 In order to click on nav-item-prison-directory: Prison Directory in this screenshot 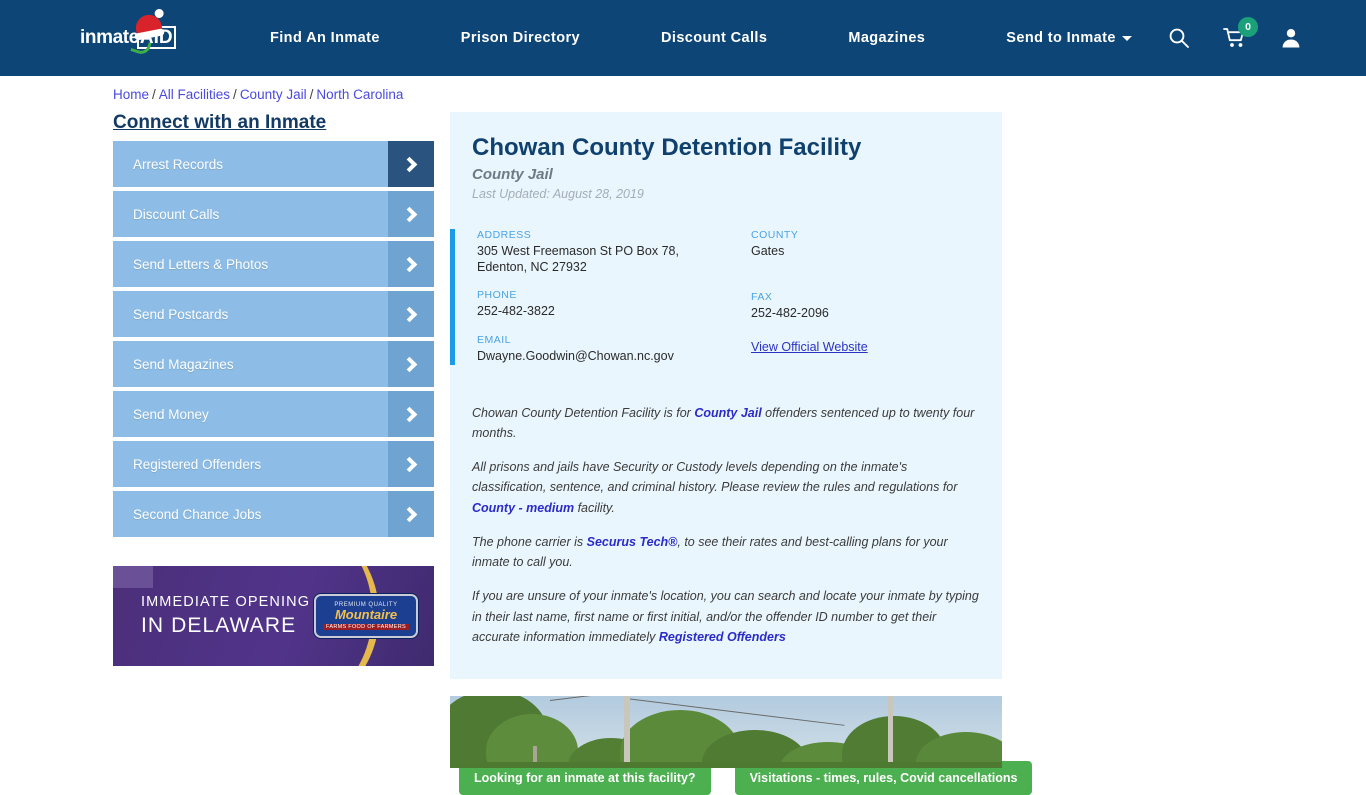, I will do `click(520, 38)`.